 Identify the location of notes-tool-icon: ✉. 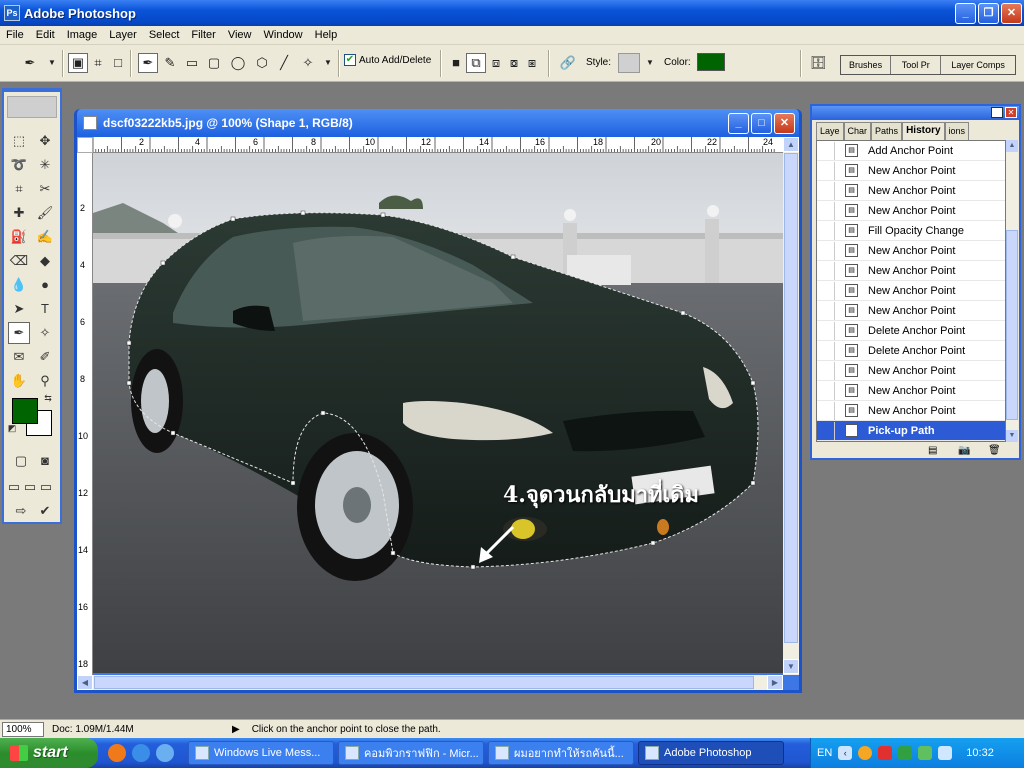
(19, 357).